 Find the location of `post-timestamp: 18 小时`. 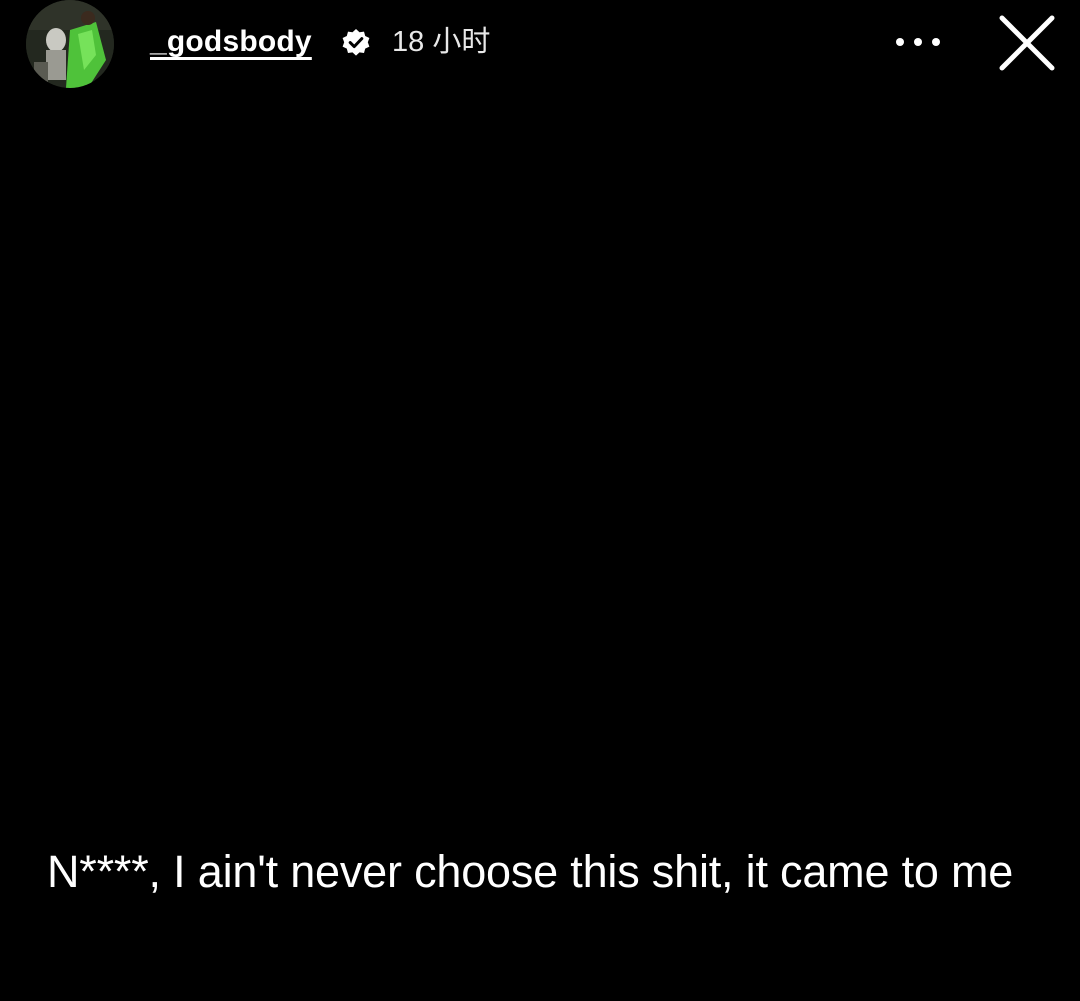

post-timestamp: 18 小时 is located at coordinates (441, 42).